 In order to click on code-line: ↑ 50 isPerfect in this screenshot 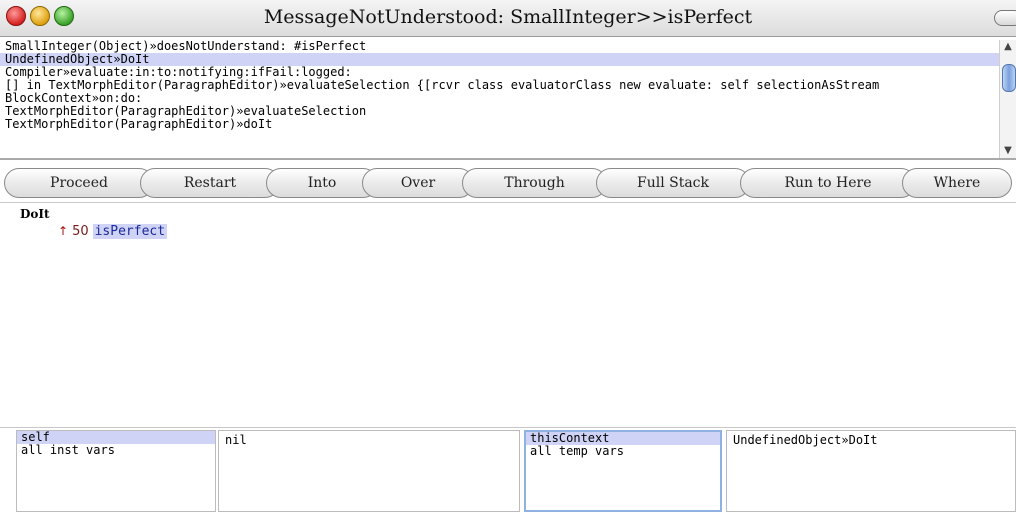, I will do `click(113, 231)`.